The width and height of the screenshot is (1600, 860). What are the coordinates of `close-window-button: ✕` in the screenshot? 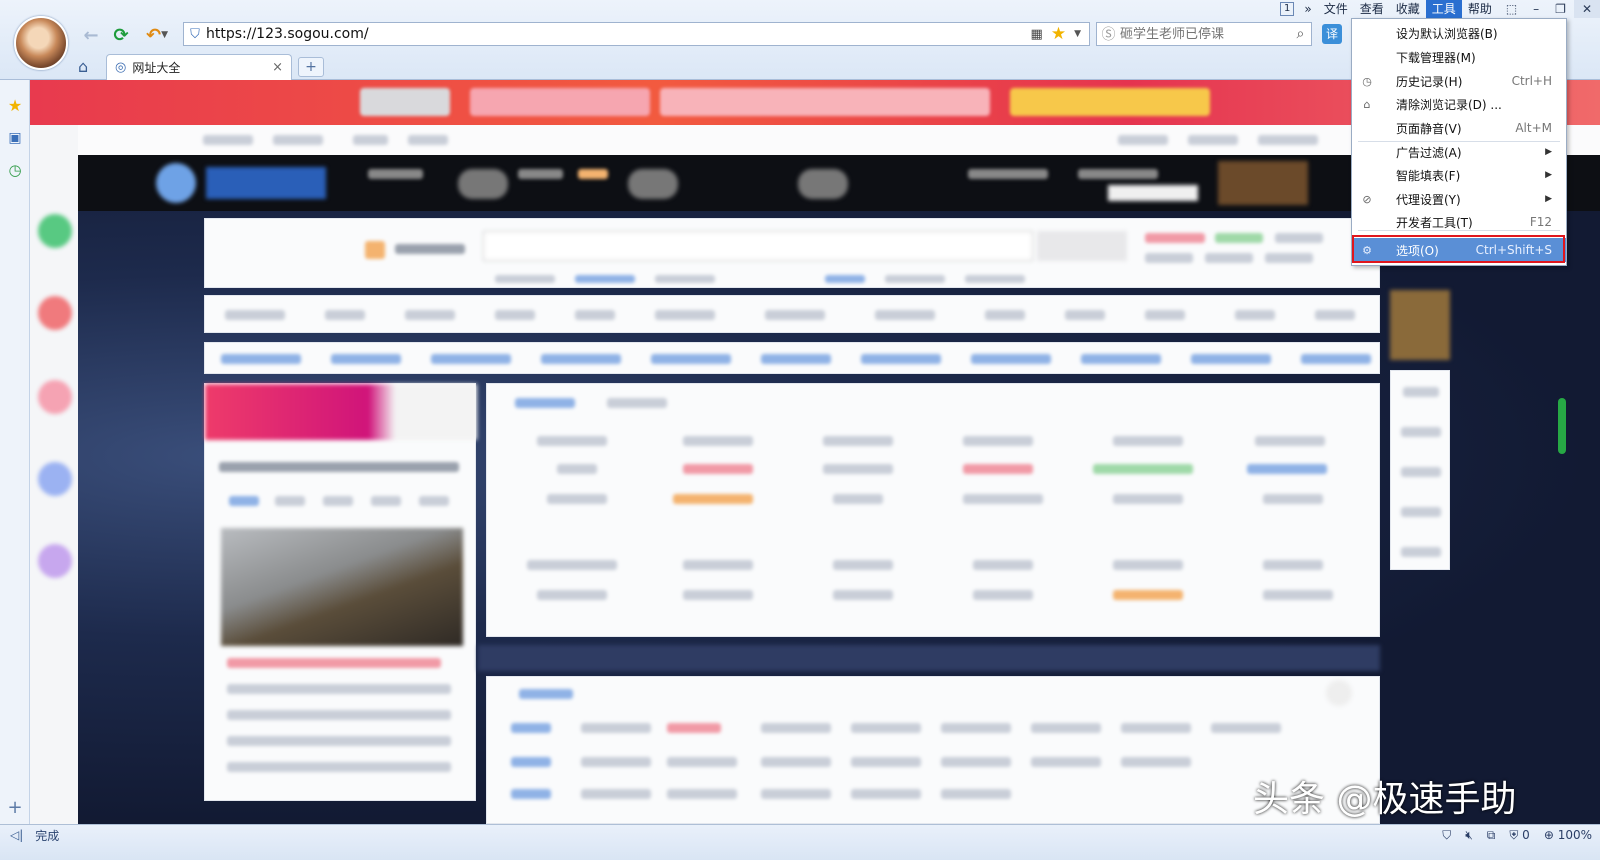 It's located at (1586, 9).